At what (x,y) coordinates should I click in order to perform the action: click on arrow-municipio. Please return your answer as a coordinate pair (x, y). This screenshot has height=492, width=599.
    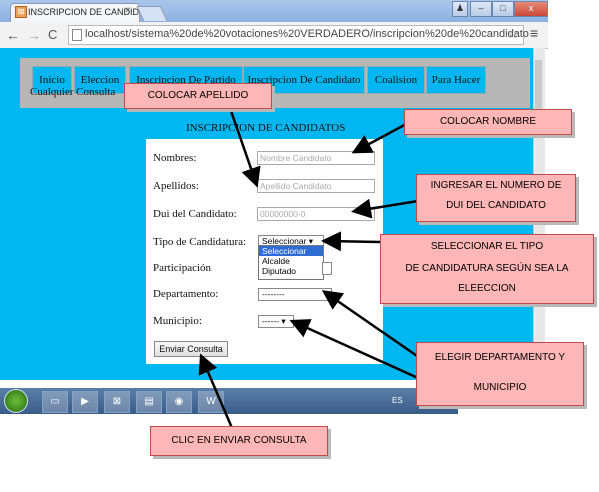
    Looking at the image, I should click on (354, 349).